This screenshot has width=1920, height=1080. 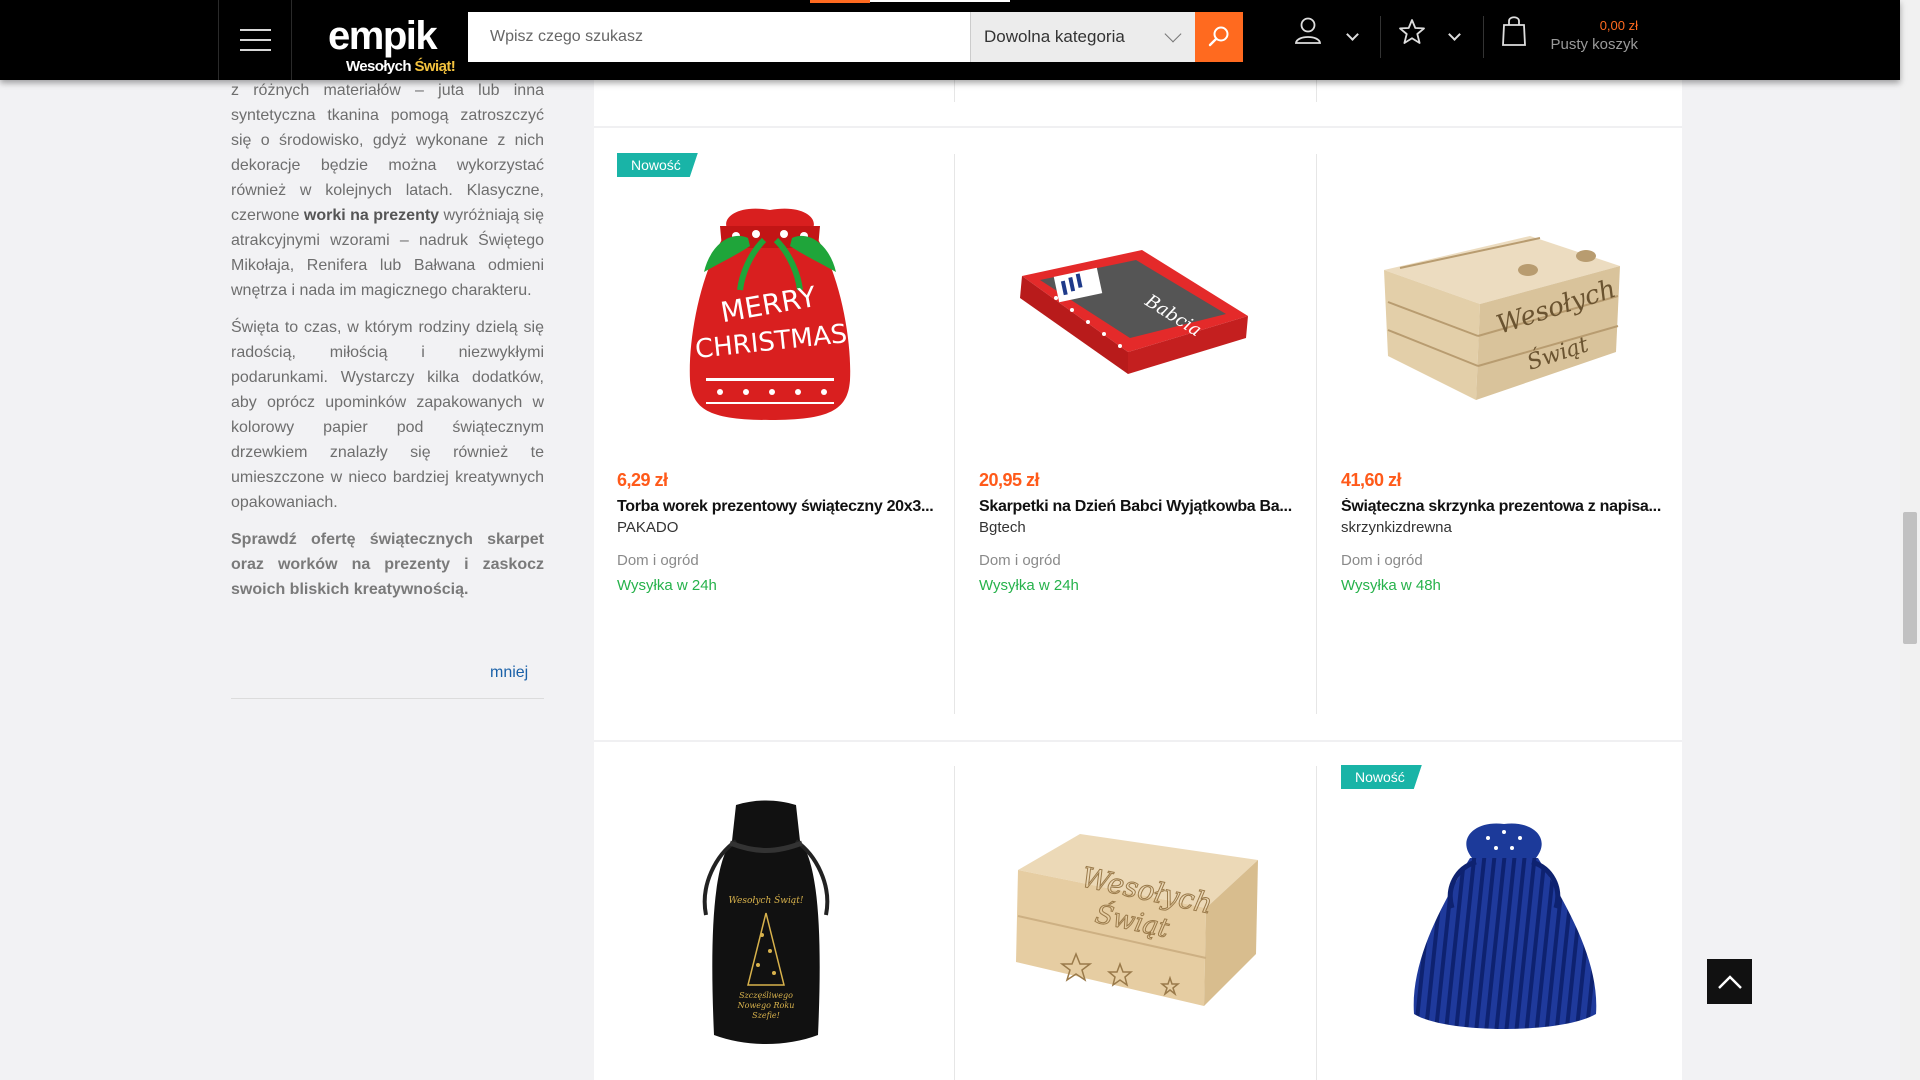 I want to click on menu-button, so click(x=255, y=40).